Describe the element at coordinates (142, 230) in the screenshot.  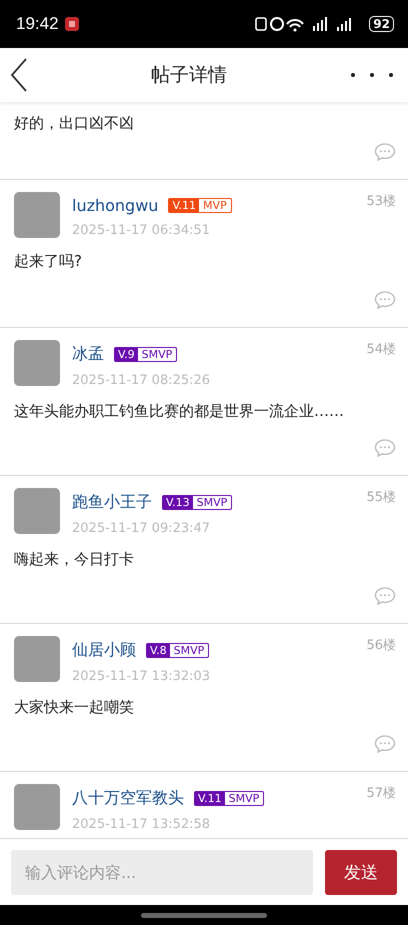
I see `post-date: 2025-11-17 06:34:51` at that location.